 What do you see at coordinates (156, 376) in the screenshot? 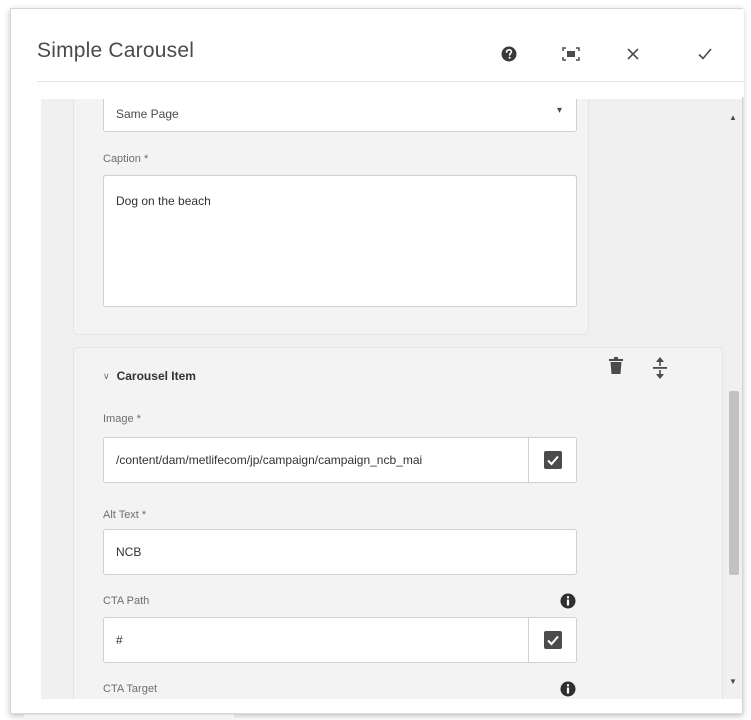
I see `carousel-item-heading: Carousel Item` at bounding box center [156, 376].